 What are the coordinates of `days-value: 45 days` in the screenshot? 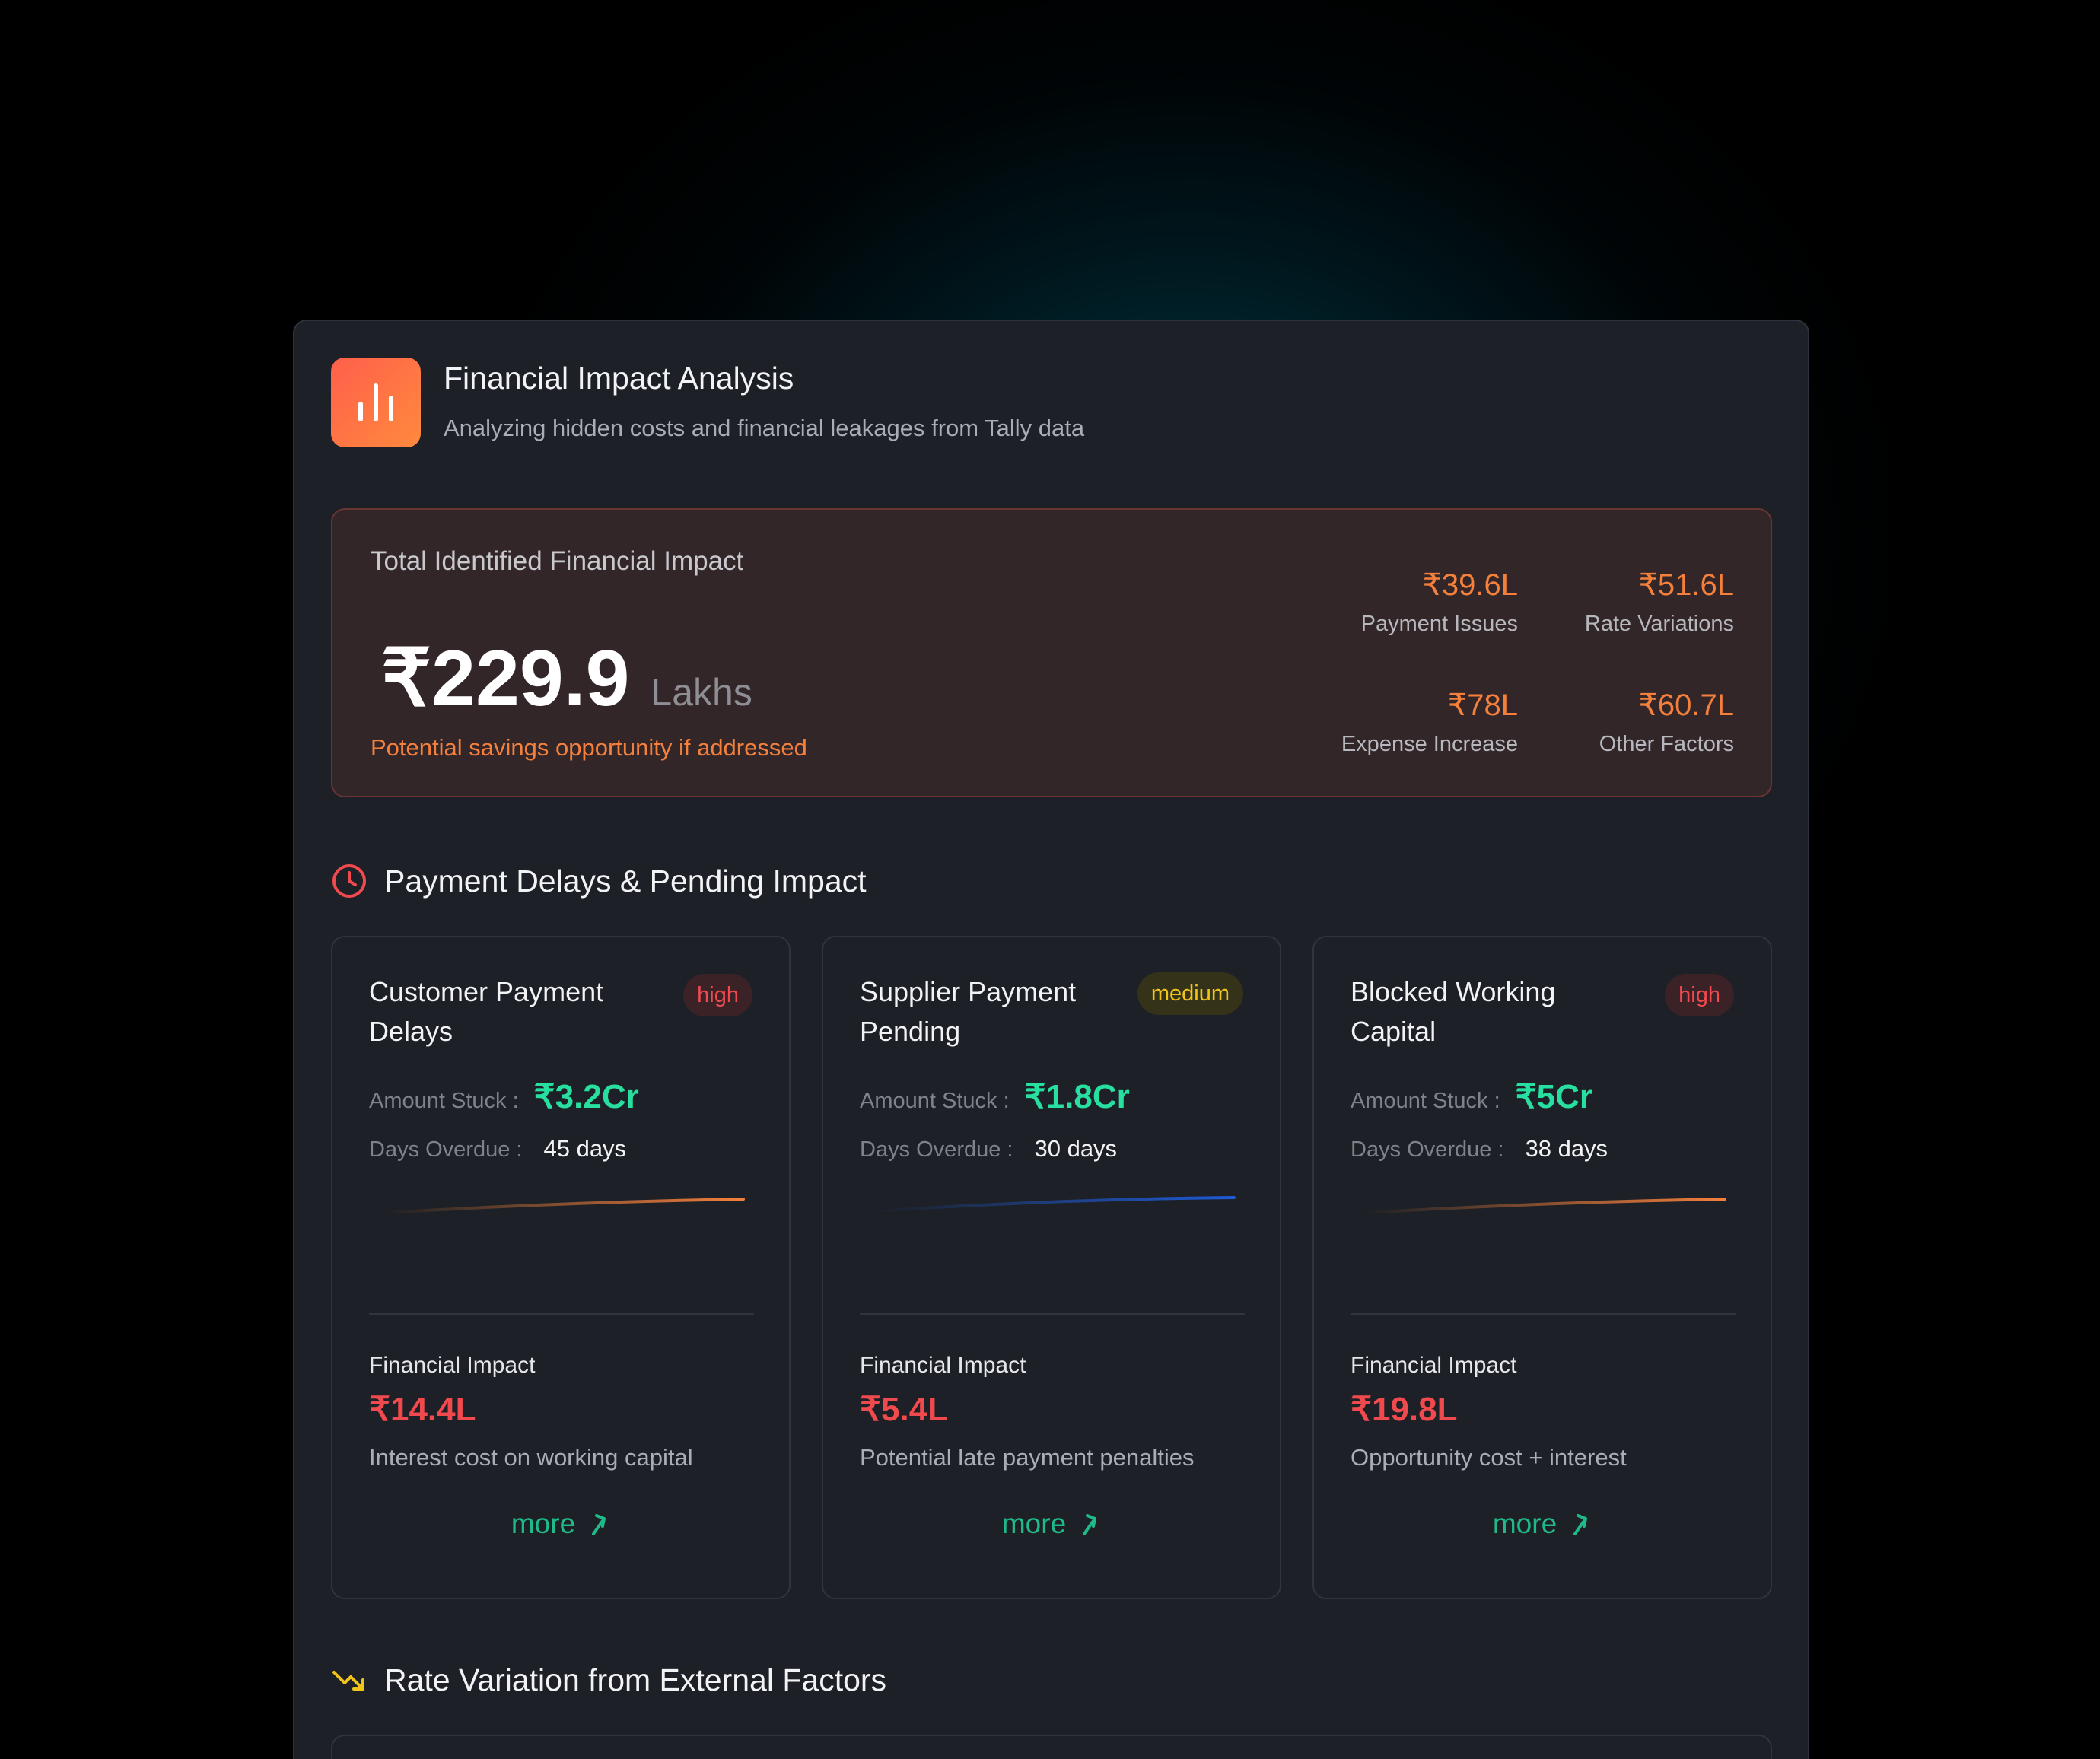 It's located at (585, 1148).